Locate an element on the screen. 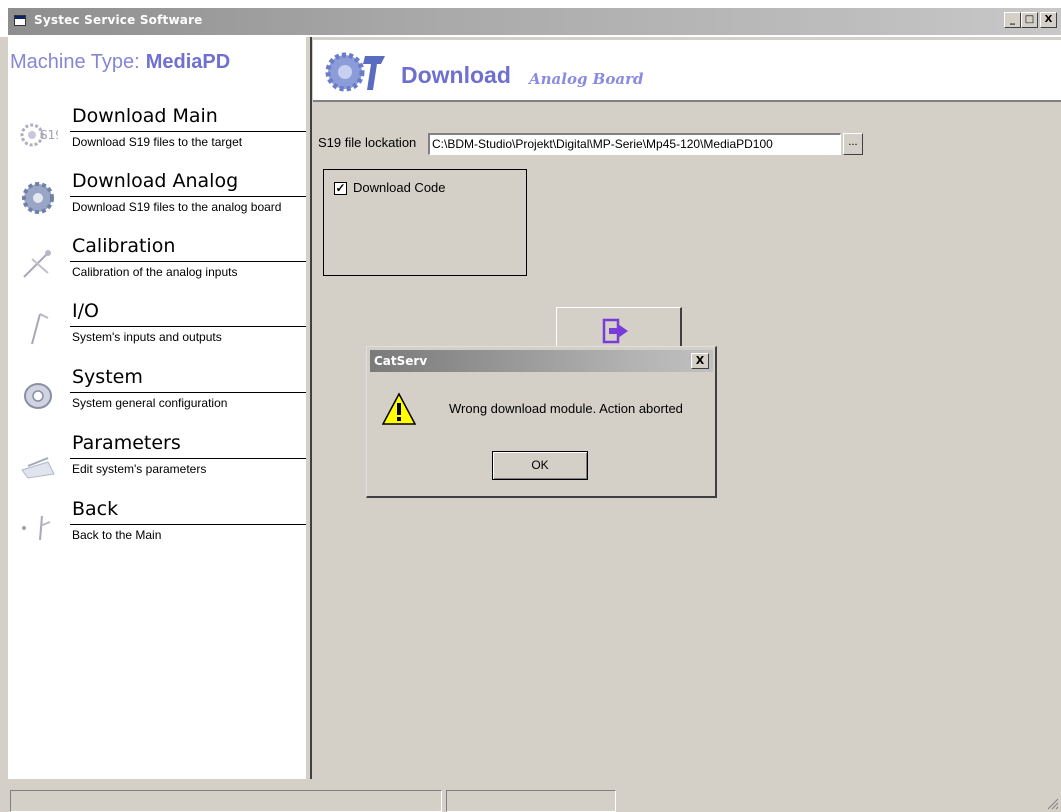  status-bar is located at coordinates (530, 795).